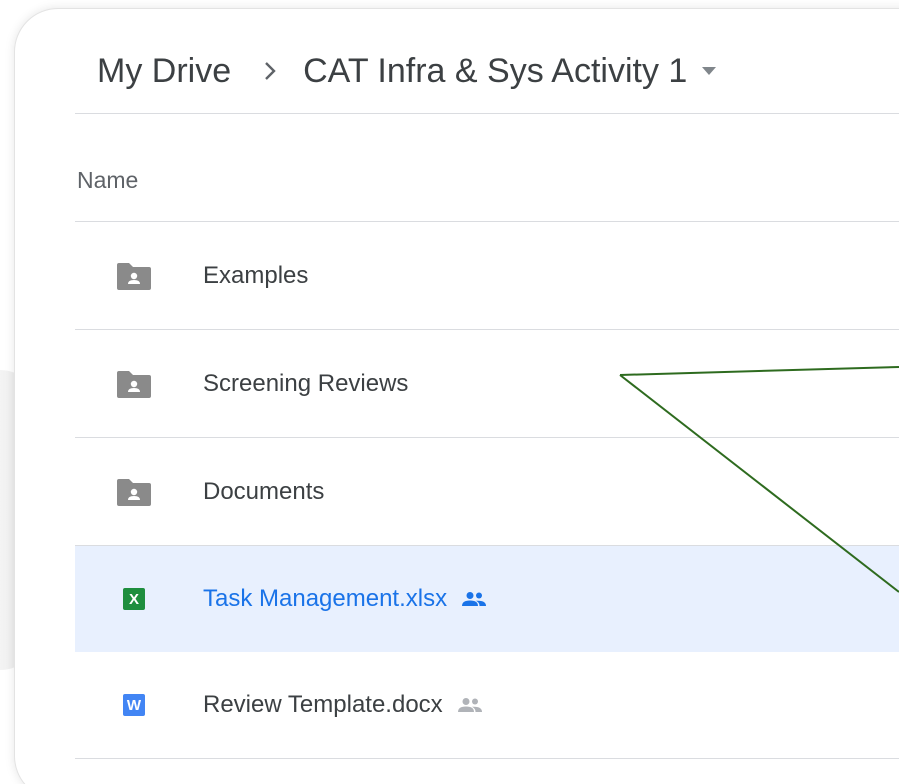 The image size is (899, 784). I want to click on dropdown-caret-icon, so click(709, 71).